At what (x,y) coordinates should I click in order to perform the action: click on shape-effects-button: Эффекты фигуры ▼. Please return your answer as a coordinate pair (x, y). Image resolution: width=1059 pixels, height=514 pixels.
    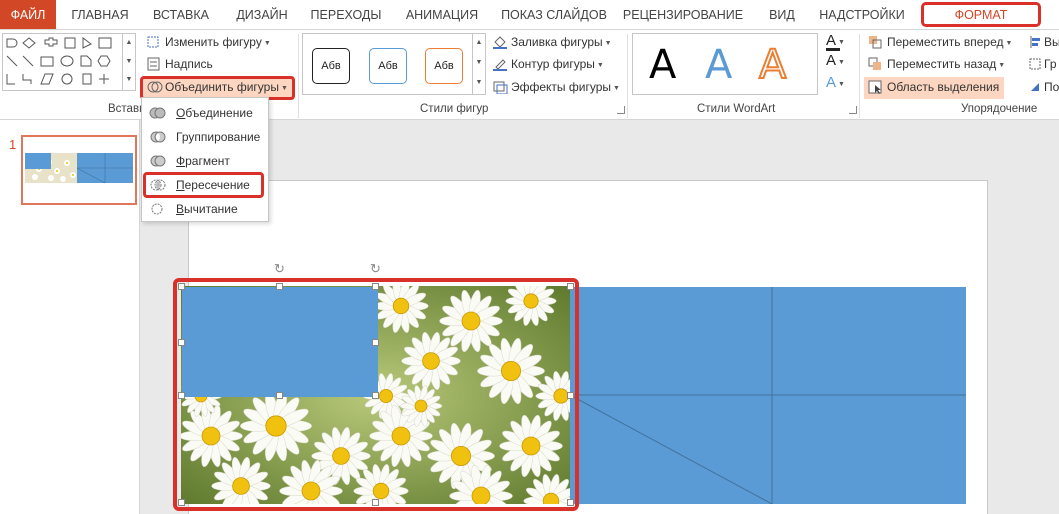
    Looking at the image, I should click on (556, 87).